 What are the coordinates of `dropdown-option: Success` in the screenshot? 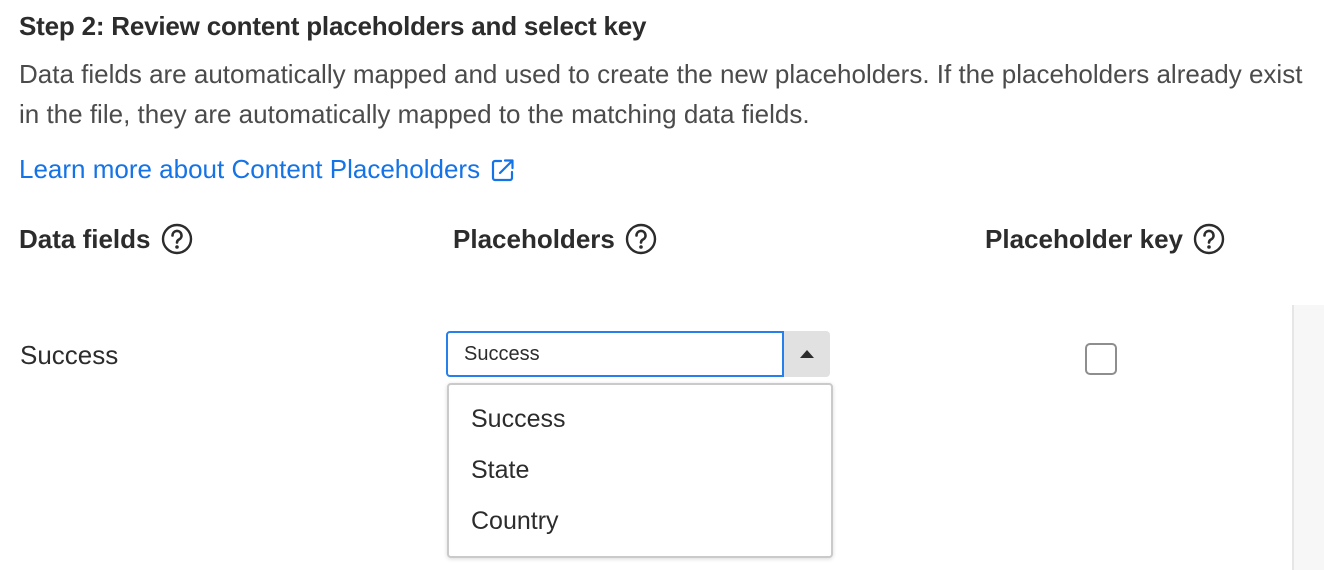 It's located at (518, 419).